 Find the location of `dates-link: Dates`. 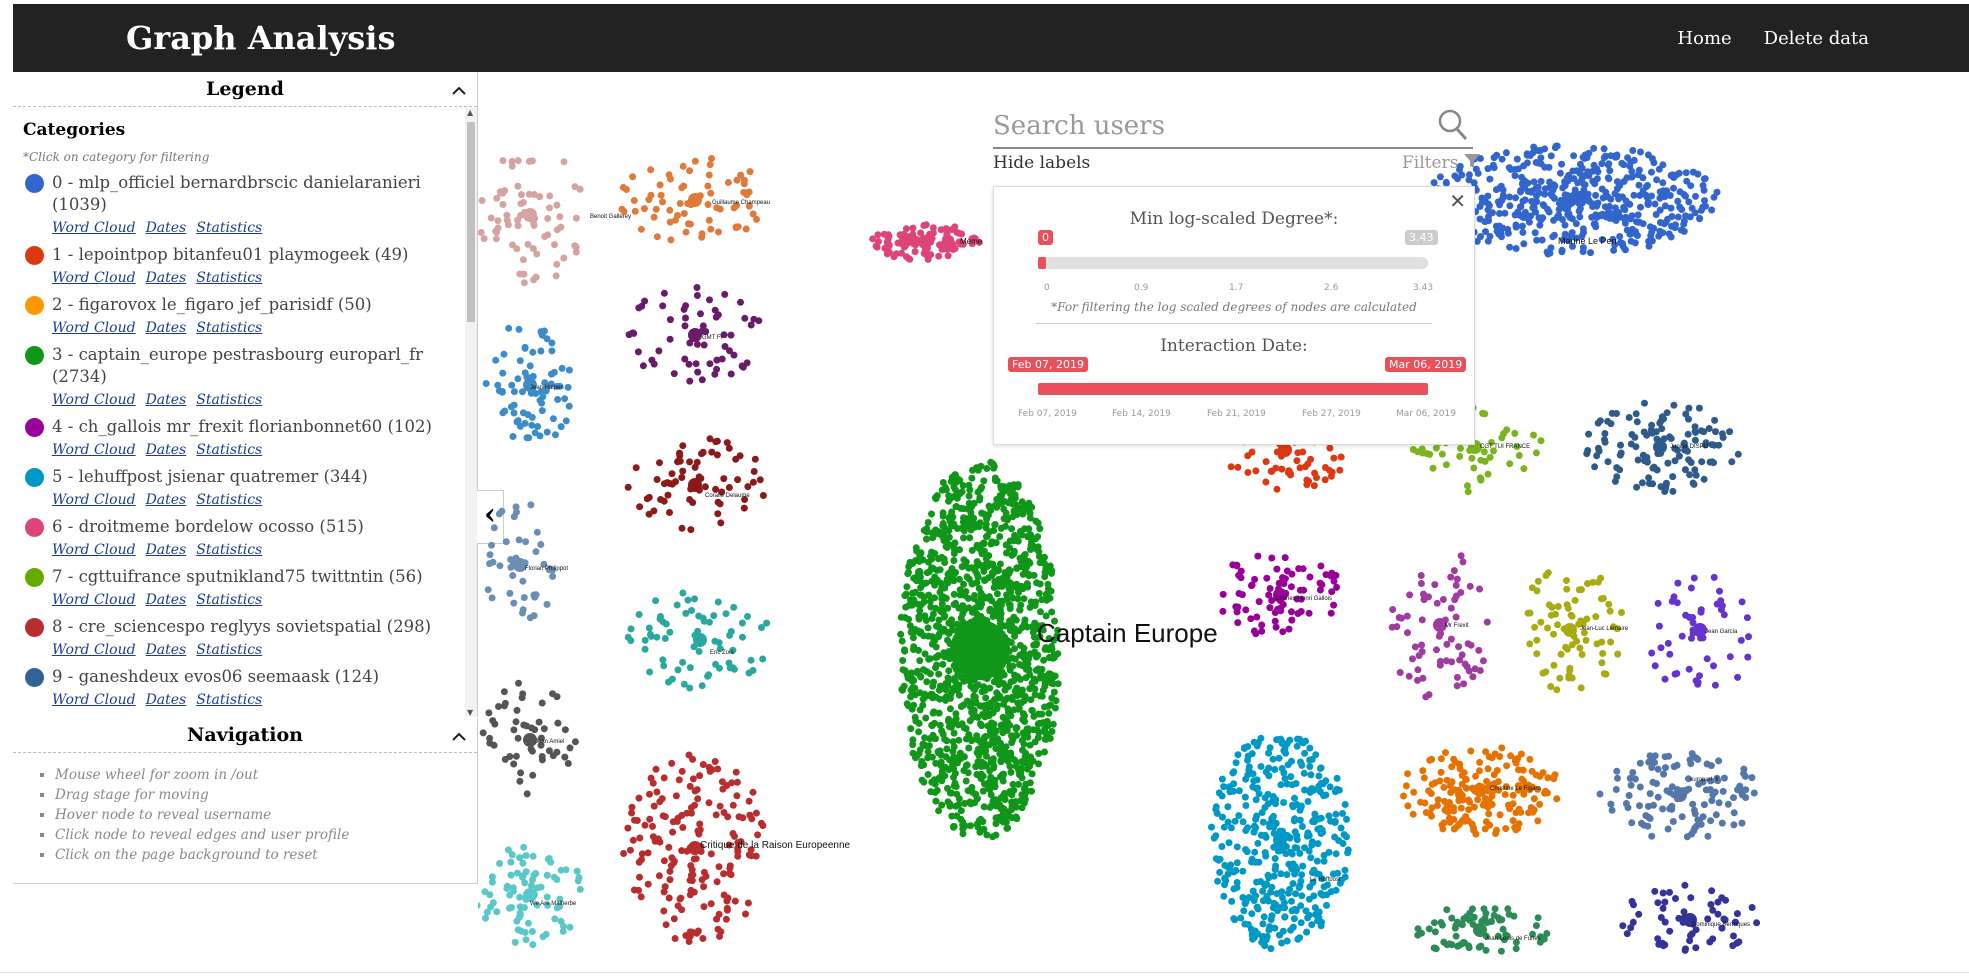

dates-link: Dates is located at coordinates (166, 500).